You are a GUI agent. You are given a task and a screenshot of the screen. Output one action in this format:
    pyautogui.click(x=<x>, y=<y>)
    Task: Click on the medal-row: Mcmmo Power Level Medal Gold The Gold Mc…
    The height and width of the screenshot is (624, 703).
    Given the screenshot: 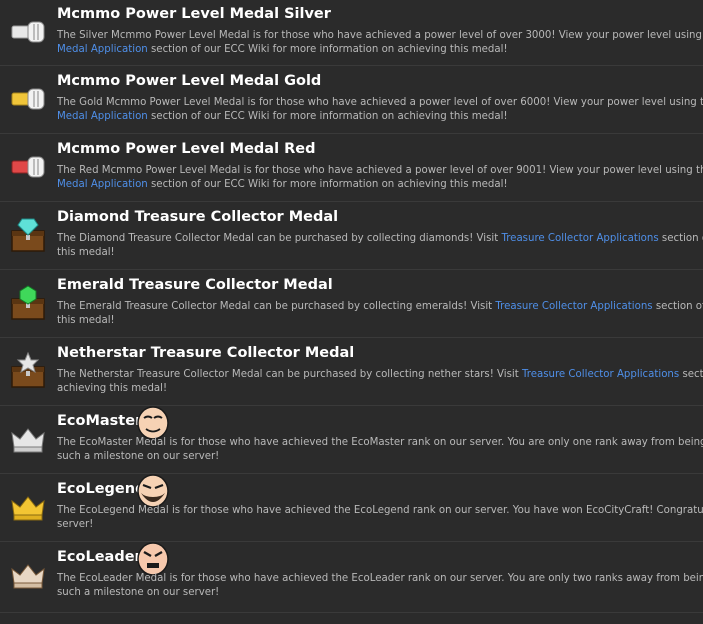 What is the action you would take?
    pyautogui.click(x=351, y=100)
    